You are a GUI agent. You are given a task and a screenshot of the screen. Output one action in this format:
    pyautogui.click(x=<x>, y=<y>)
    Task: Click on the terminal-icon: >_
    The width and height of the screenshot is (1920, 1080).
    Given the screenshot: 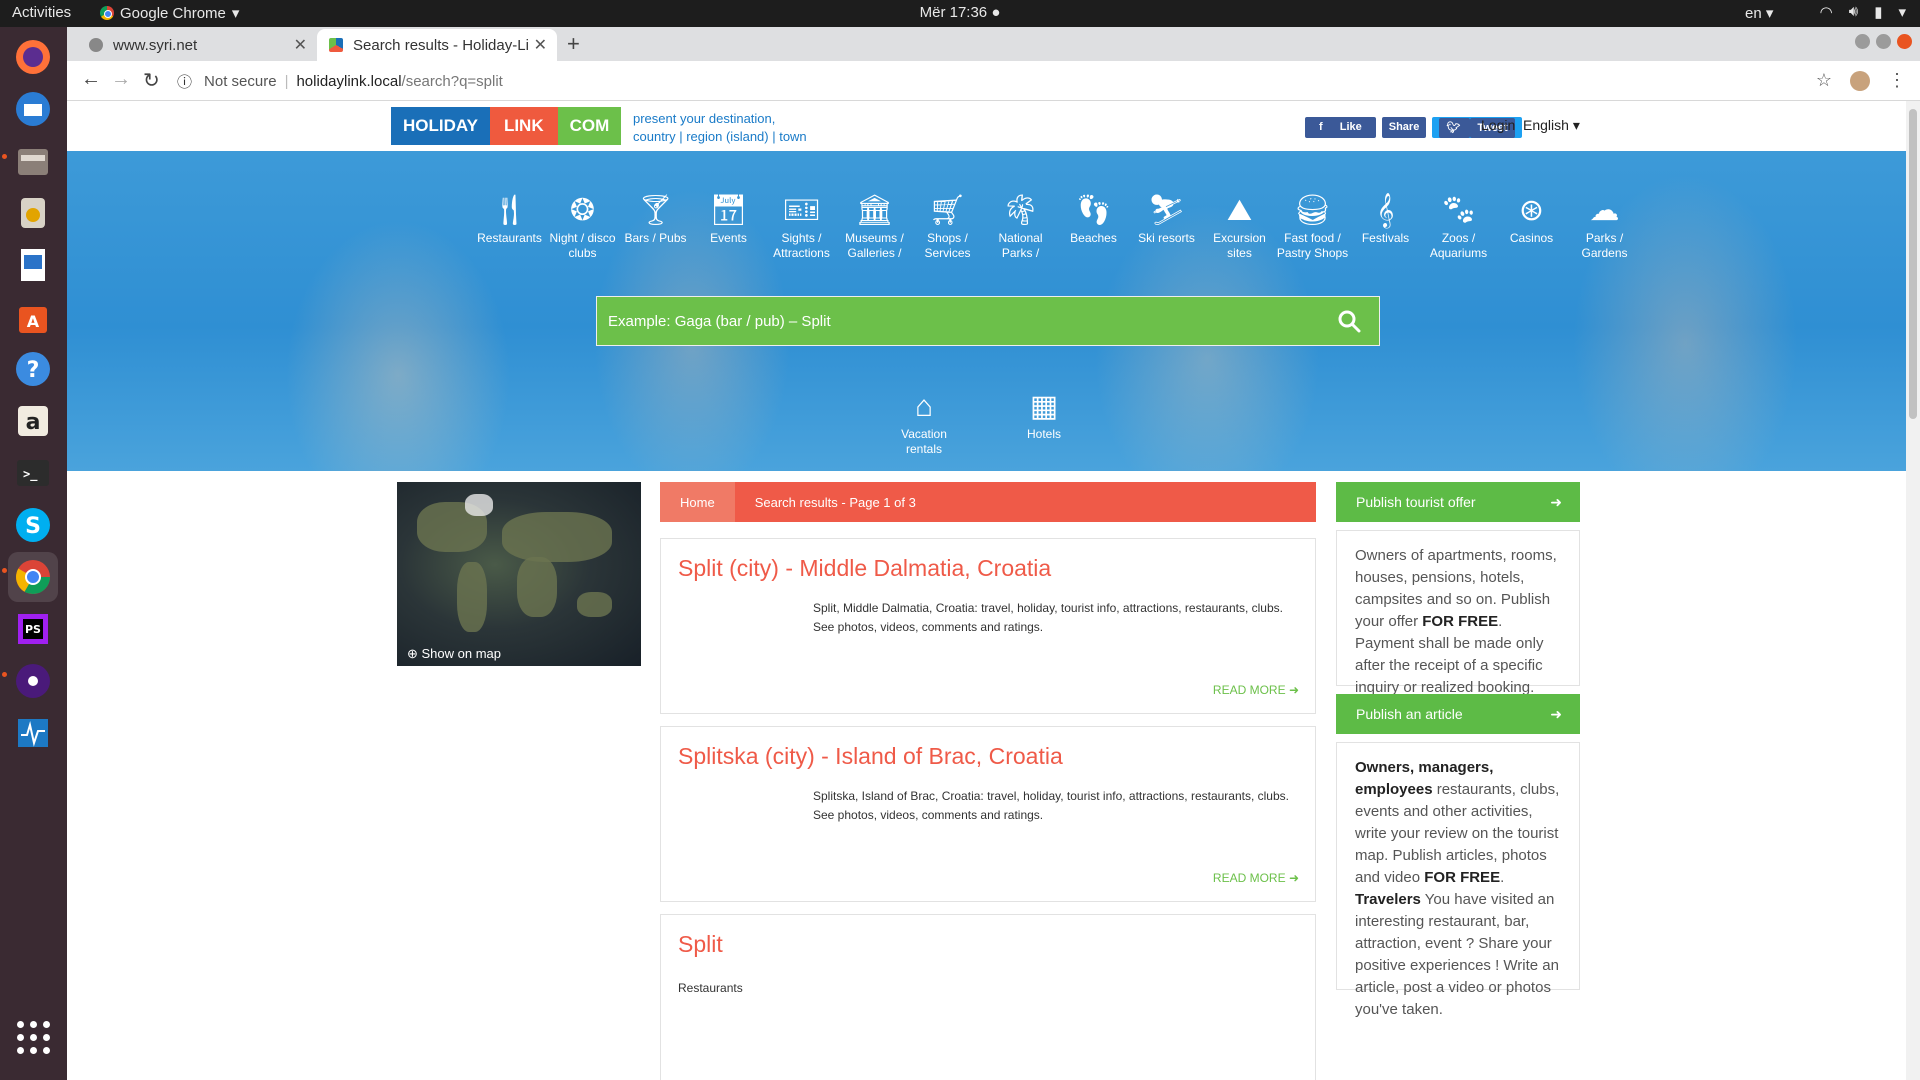 What is the action you would take?
    pyautogui.click(x=33, y=473)
    